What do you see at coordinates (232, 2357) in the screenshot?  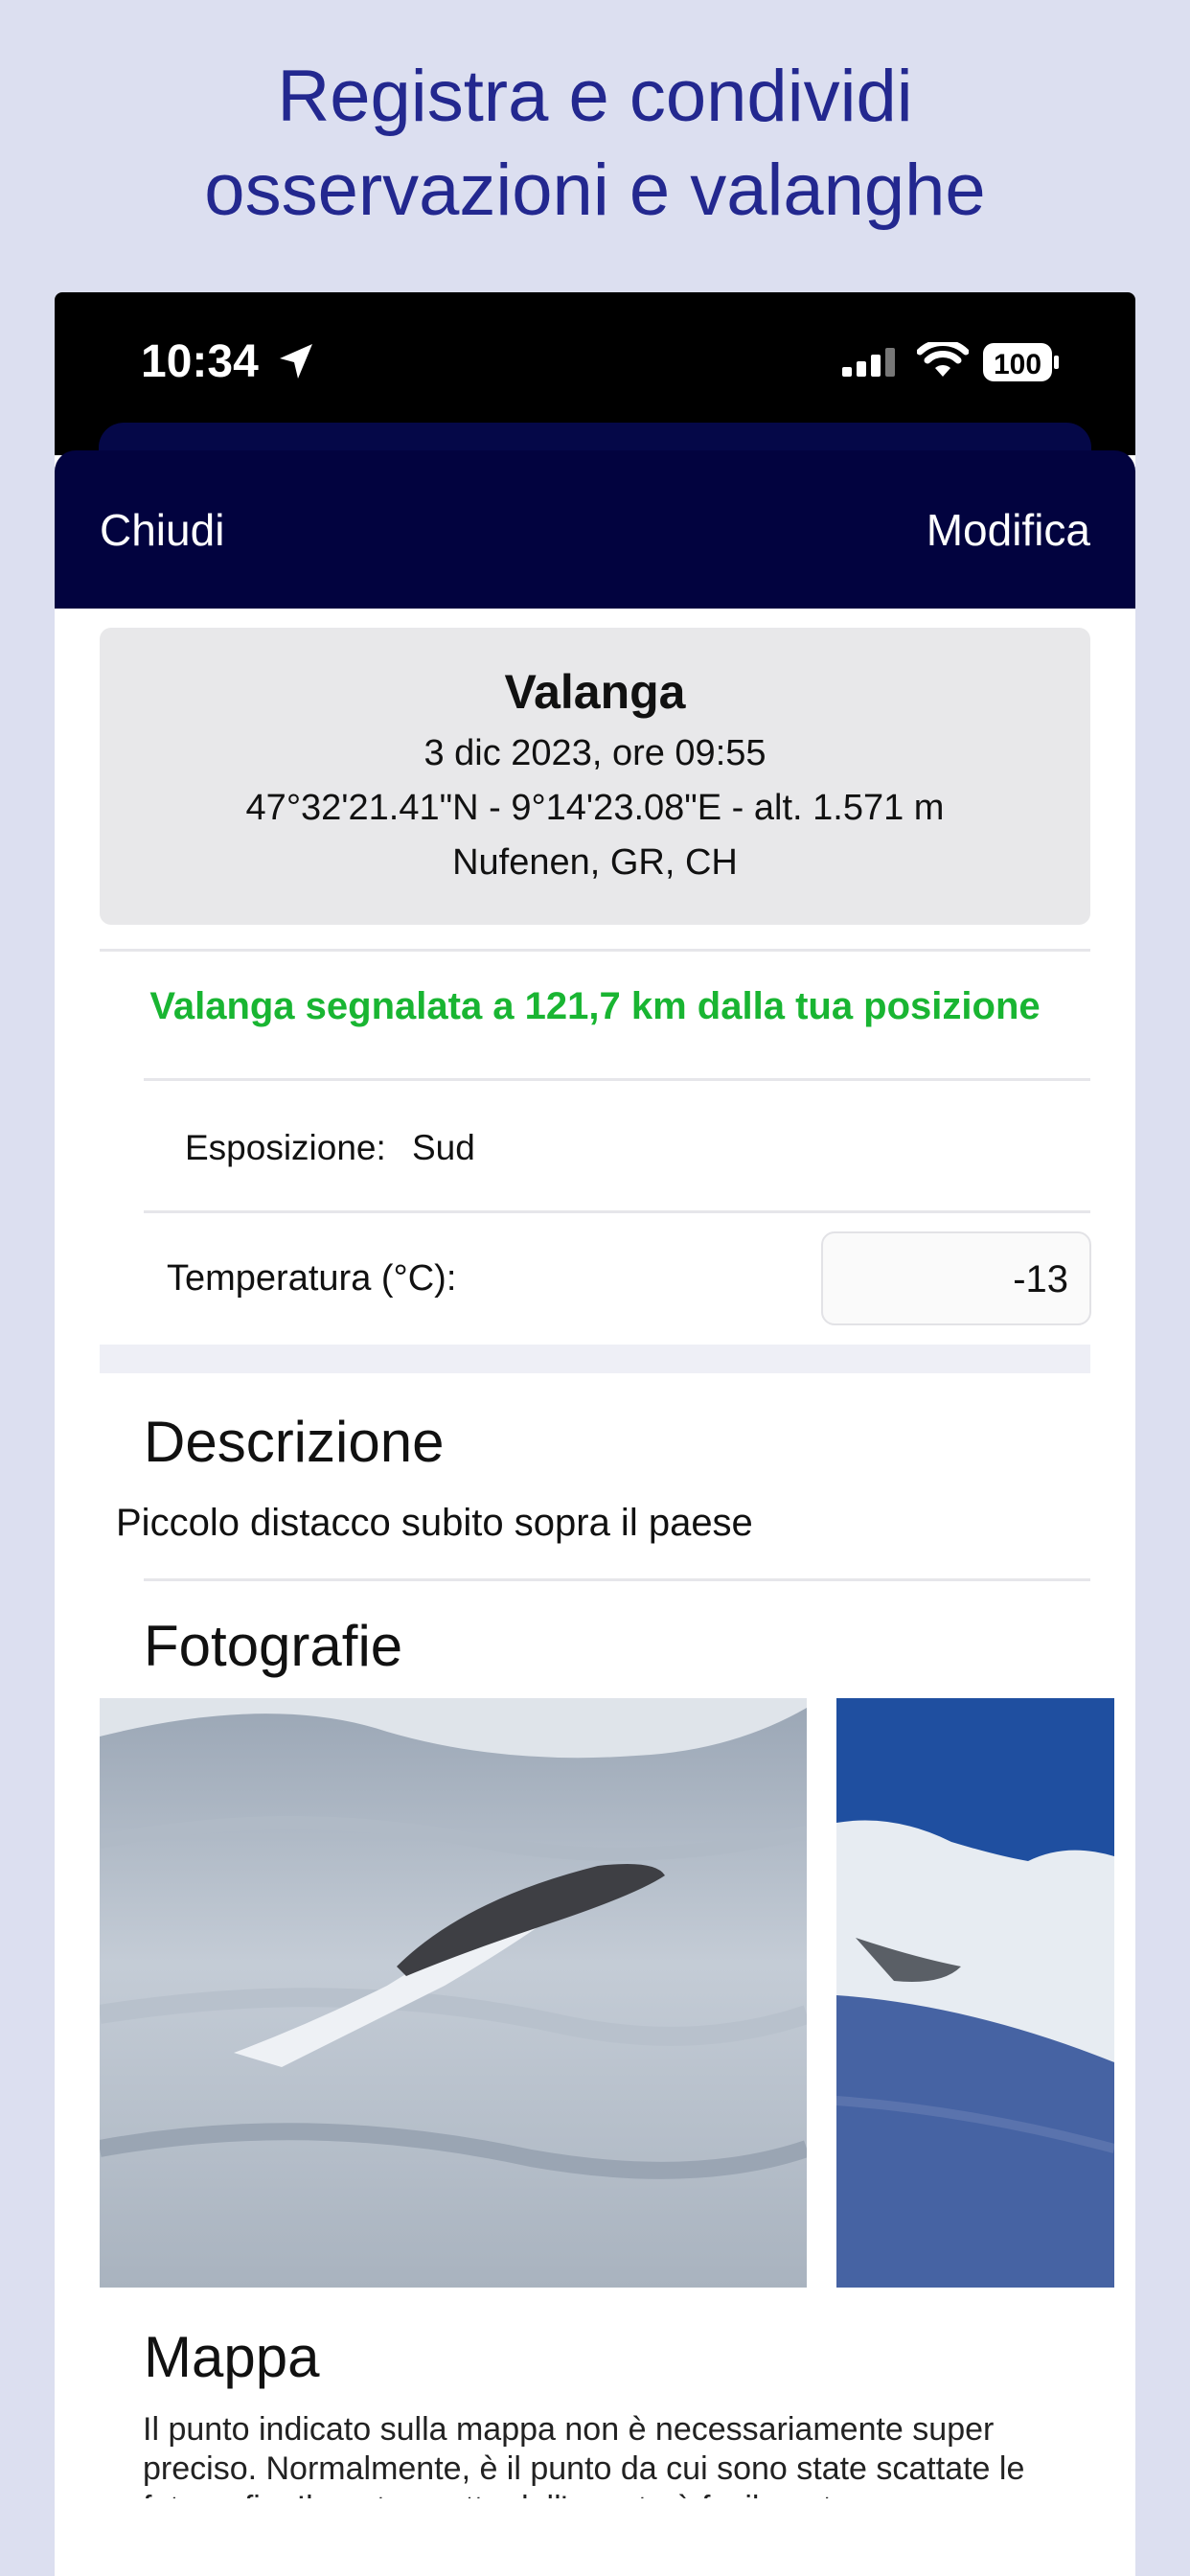 I see `map-title: Mappa` at bounding box center [232, 2357].